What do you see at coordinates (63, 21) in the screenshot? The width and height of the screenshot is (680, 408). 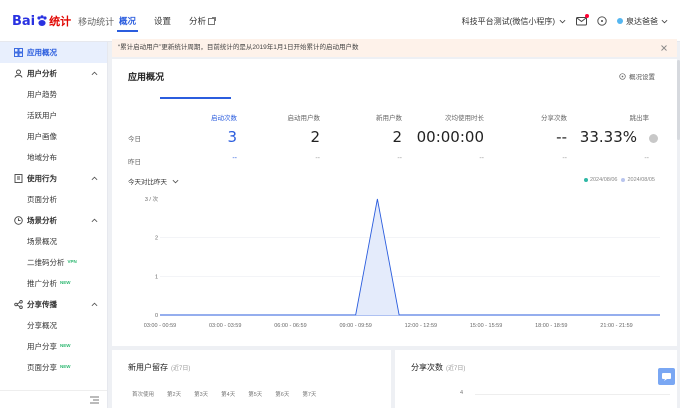 I see `baidu-tongji-logo: Bai 统计 移动统计` at bounding box center [63, 21].